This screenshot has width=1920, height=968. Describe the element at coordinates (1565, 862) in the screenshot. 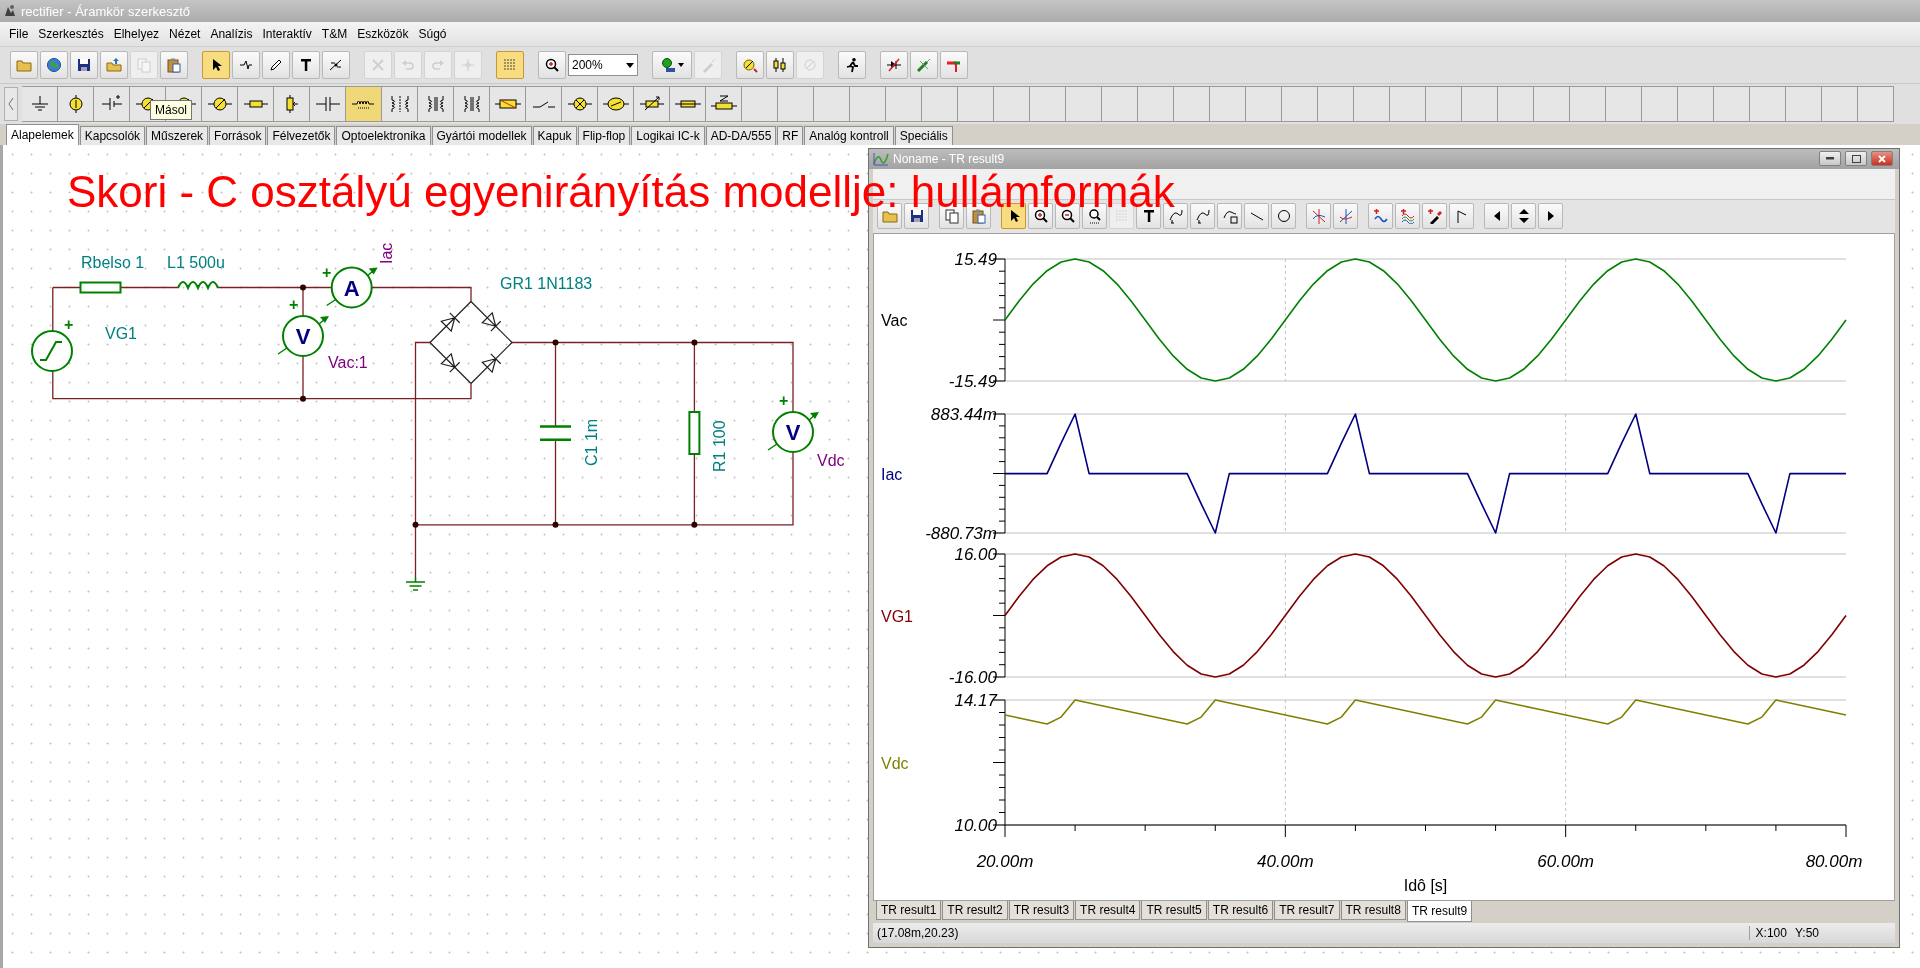

I see `x-tick-label: 60.00m` at that location.